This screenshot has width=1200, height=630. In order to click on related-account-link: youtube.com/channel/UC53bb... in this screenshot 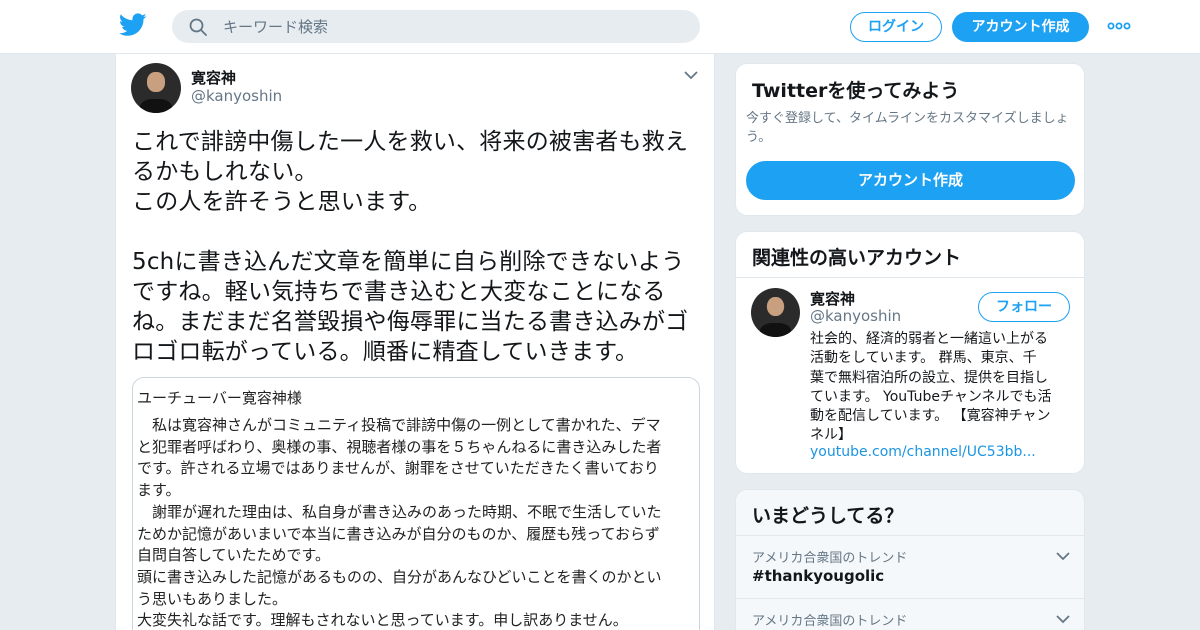, I will do `click(923, 452)`.